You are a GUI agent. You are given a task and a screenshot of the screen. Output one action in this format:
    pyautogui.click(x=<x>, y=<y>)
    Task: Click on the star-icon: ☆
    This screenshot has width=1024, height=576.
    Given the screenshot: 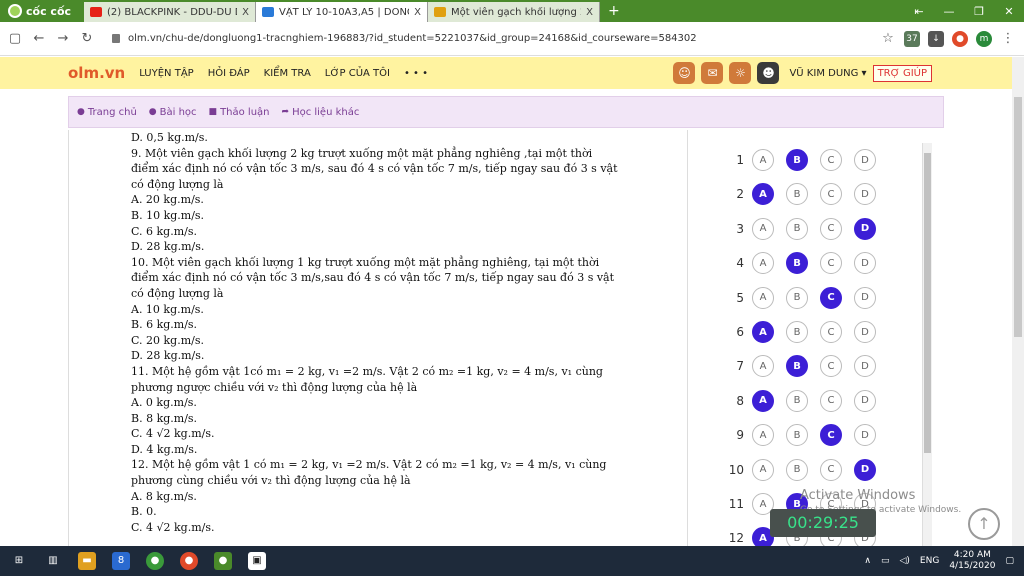 What is the action you would take?
    pyautogui.click(x=888, y=39)
    